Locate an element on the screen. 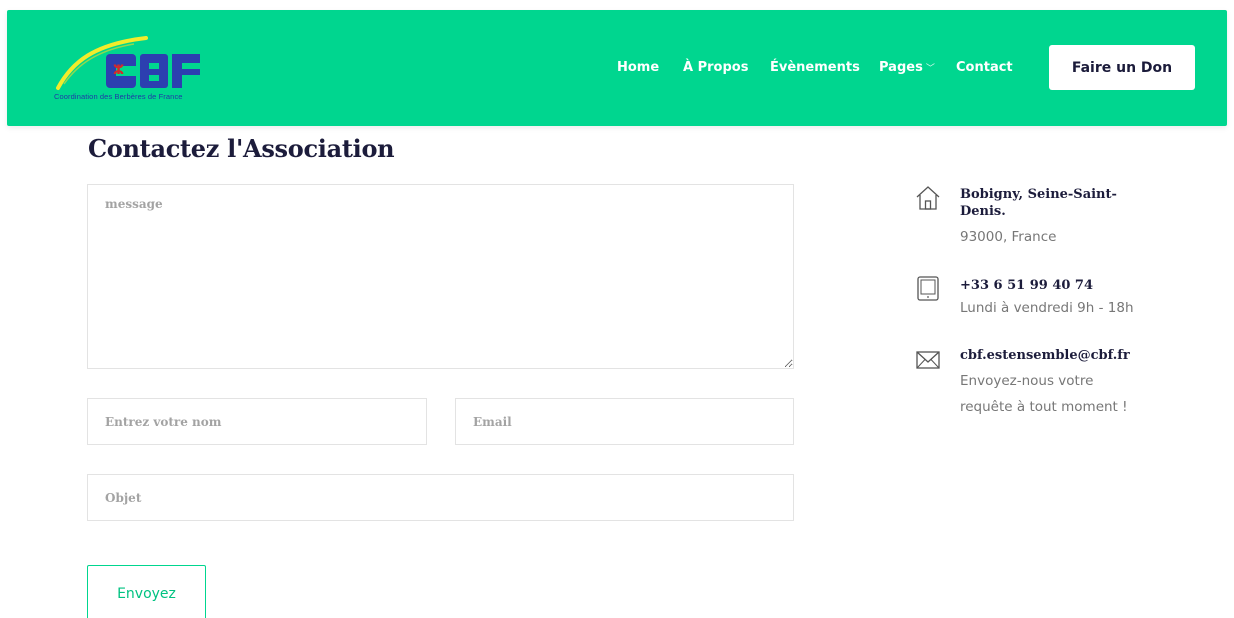  chevron-down-icon: ﹀ is located at coordinates (930, 69).